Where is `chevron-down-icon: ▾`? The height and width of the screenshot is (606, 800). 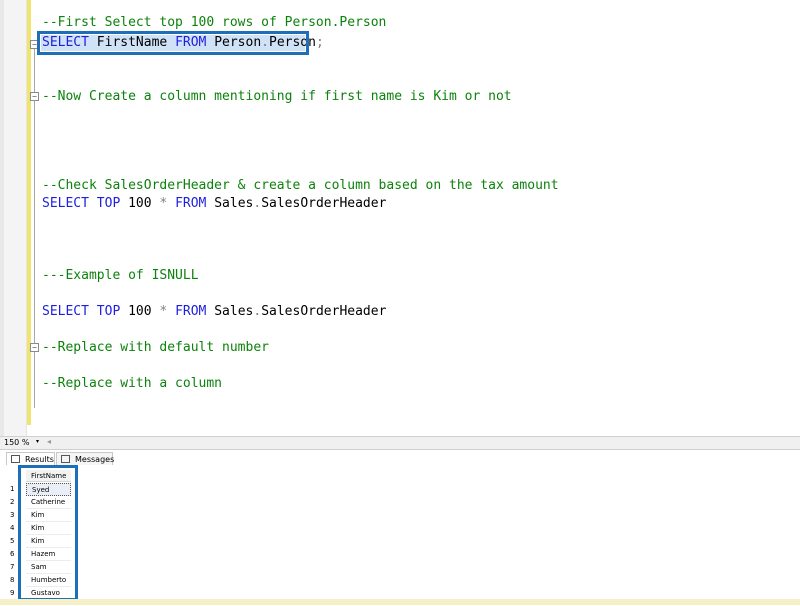 chevron-down-icon: ▾ is located at coordinates (37, 441).